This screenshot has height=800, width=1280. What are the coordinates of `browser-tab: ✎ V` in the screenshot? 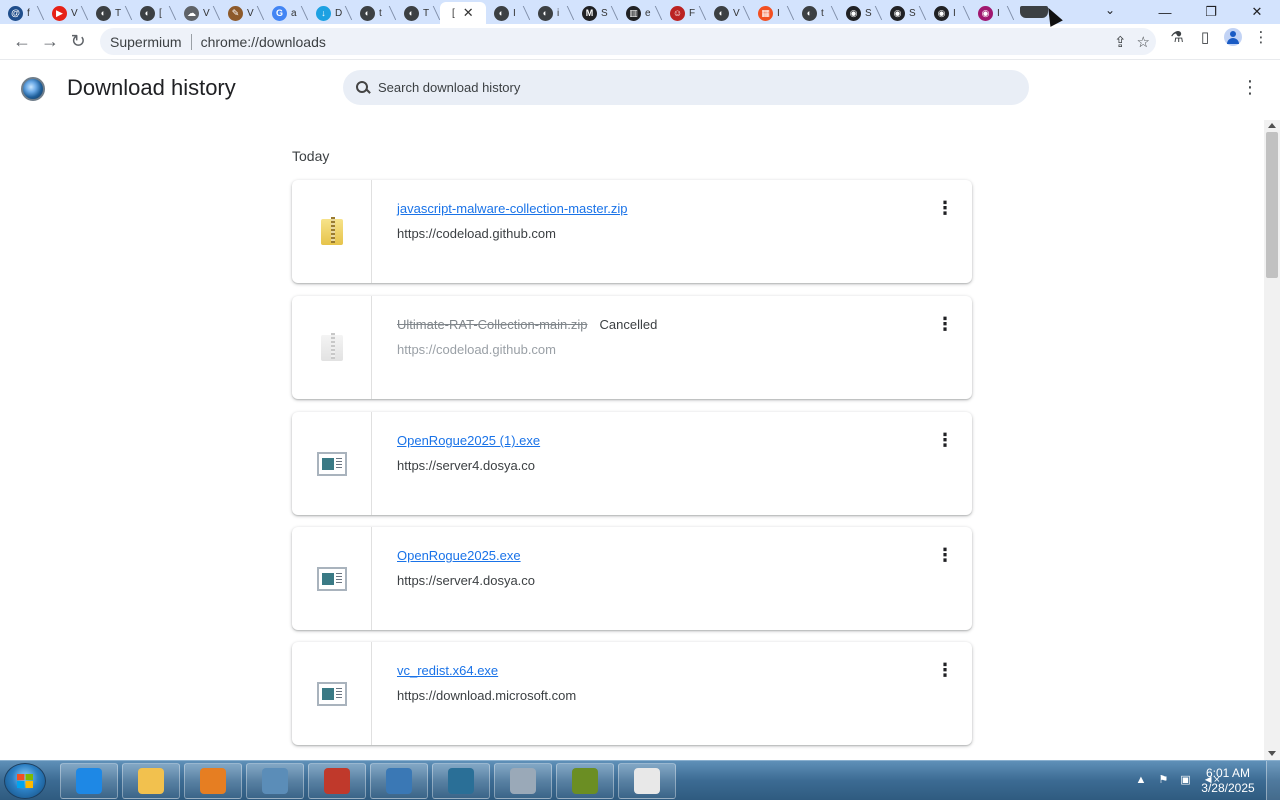 It's located at (242, 13).